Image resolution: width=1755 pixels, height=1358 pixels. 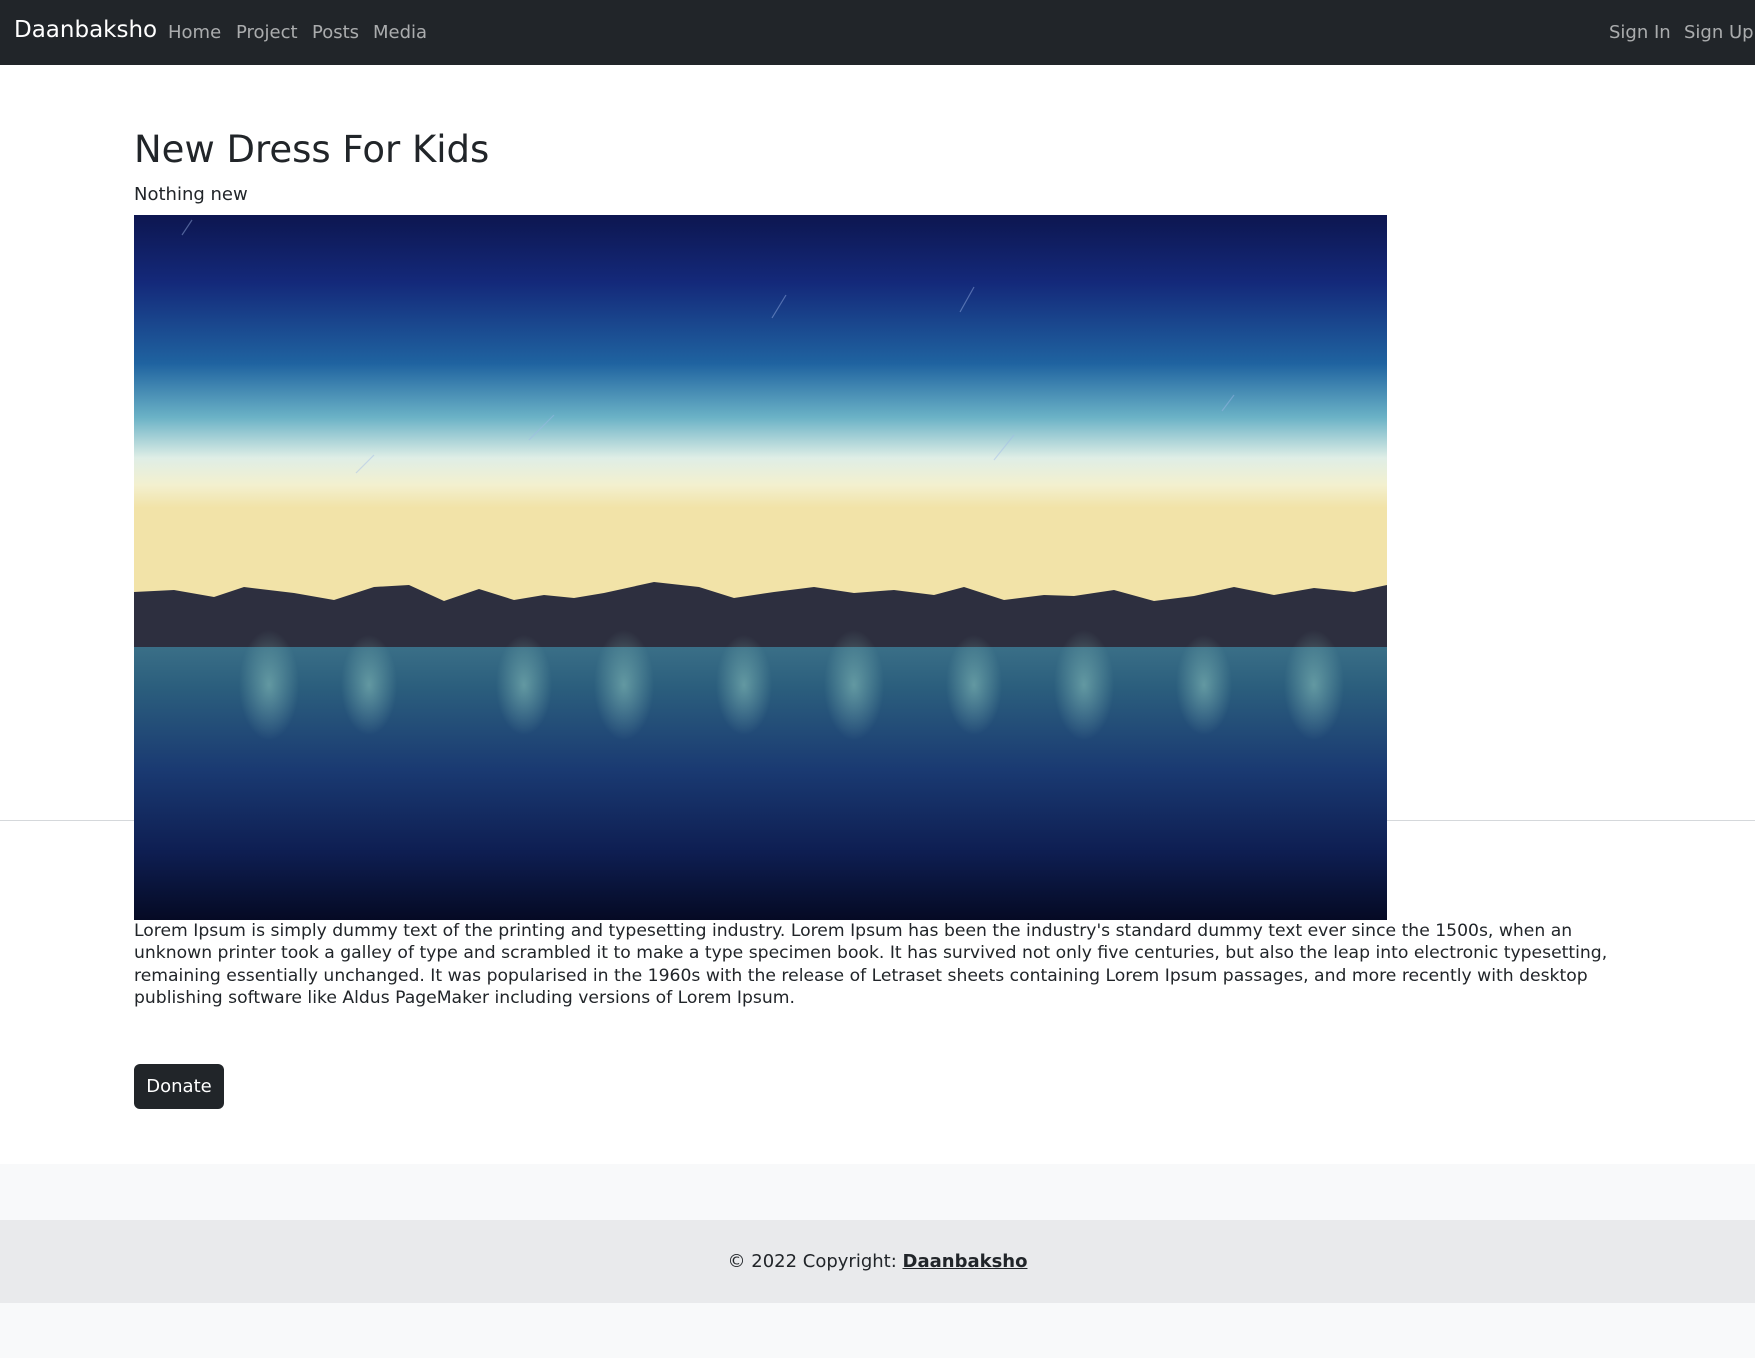 What do you see at coordinates (191, 194) in the screenshot?
I see `post-subtitle: Nothing new` at bounding box center [191, 194].